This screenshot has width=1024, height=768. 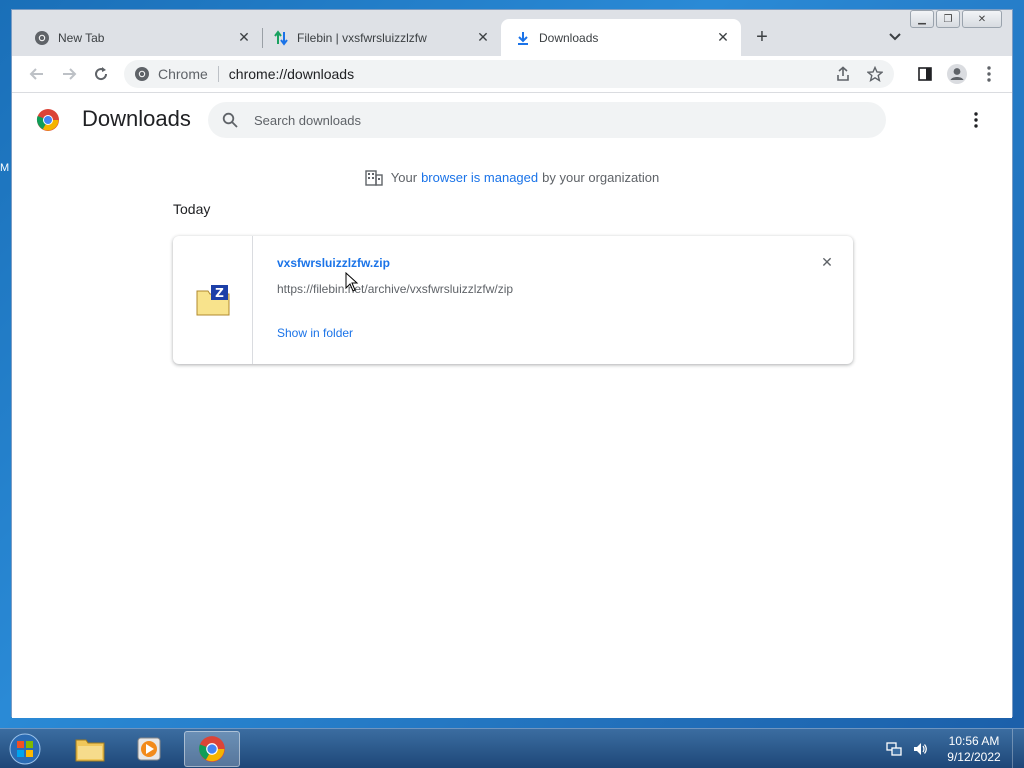 I want to click on bookmark-star-icon, so click(x=875, y=74).